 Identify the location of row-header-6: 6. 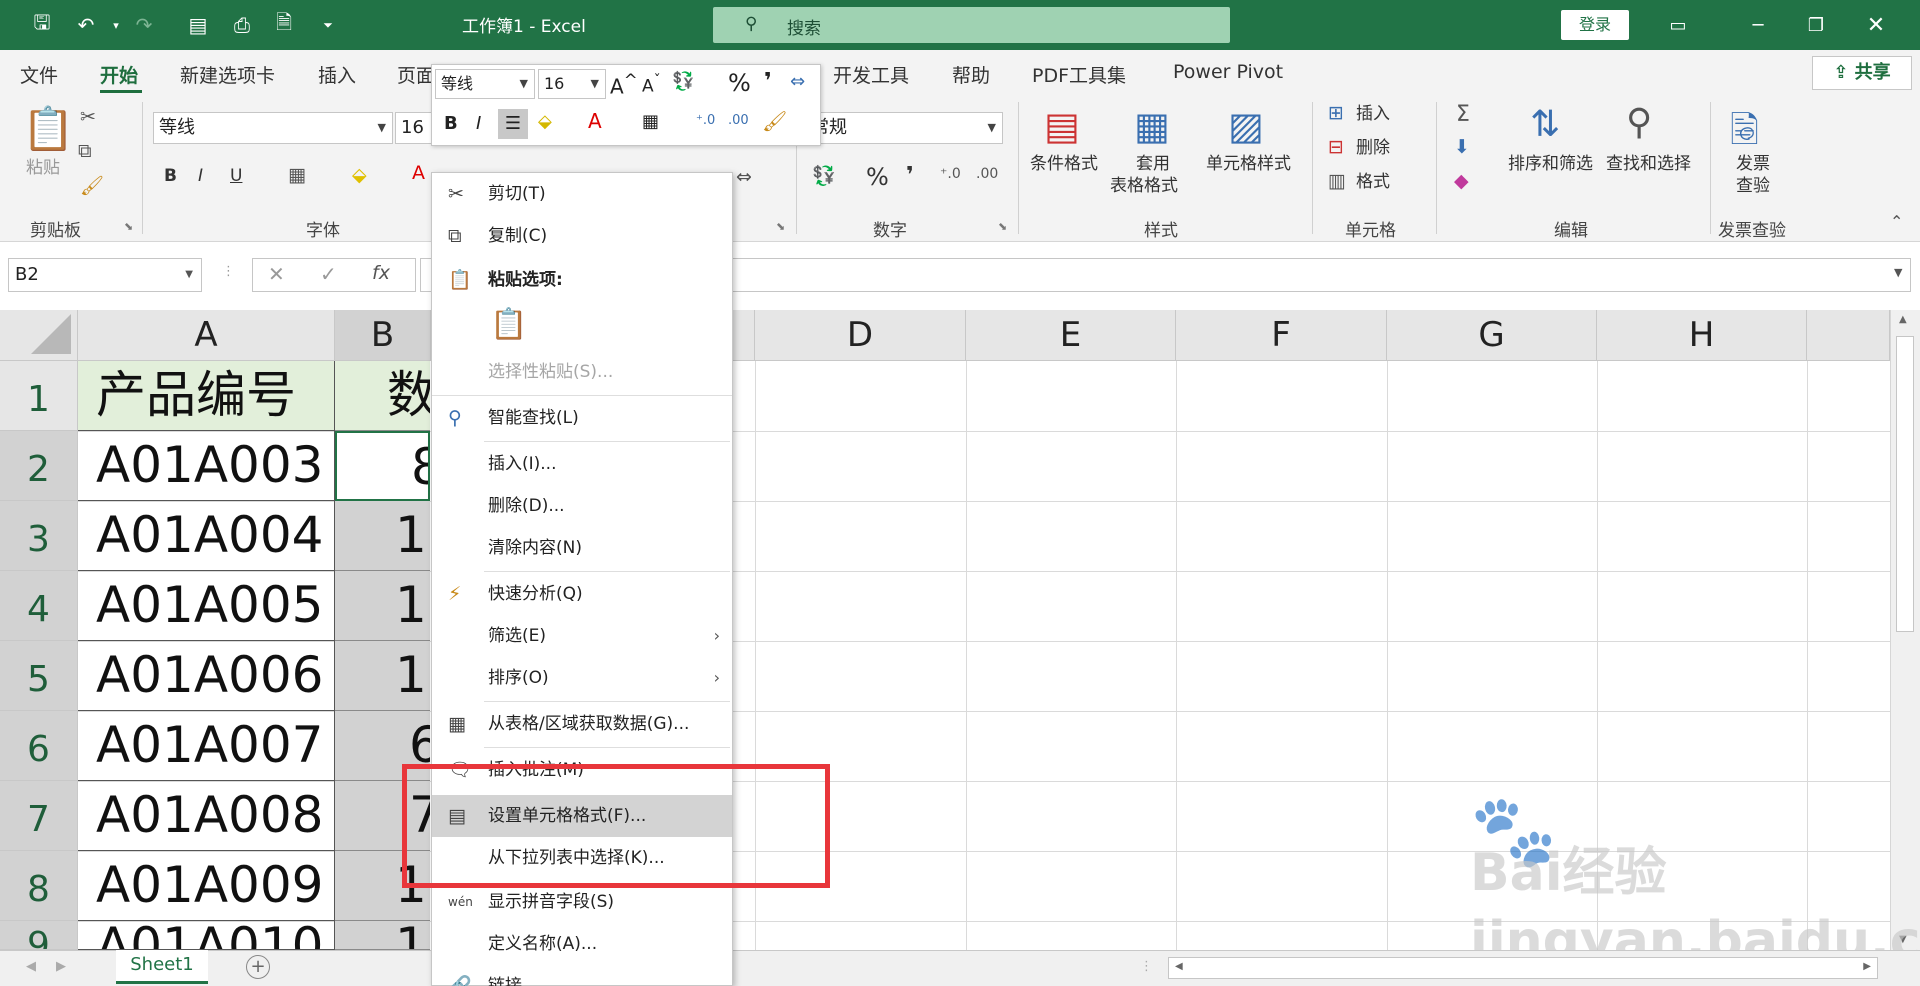
(39, 746).